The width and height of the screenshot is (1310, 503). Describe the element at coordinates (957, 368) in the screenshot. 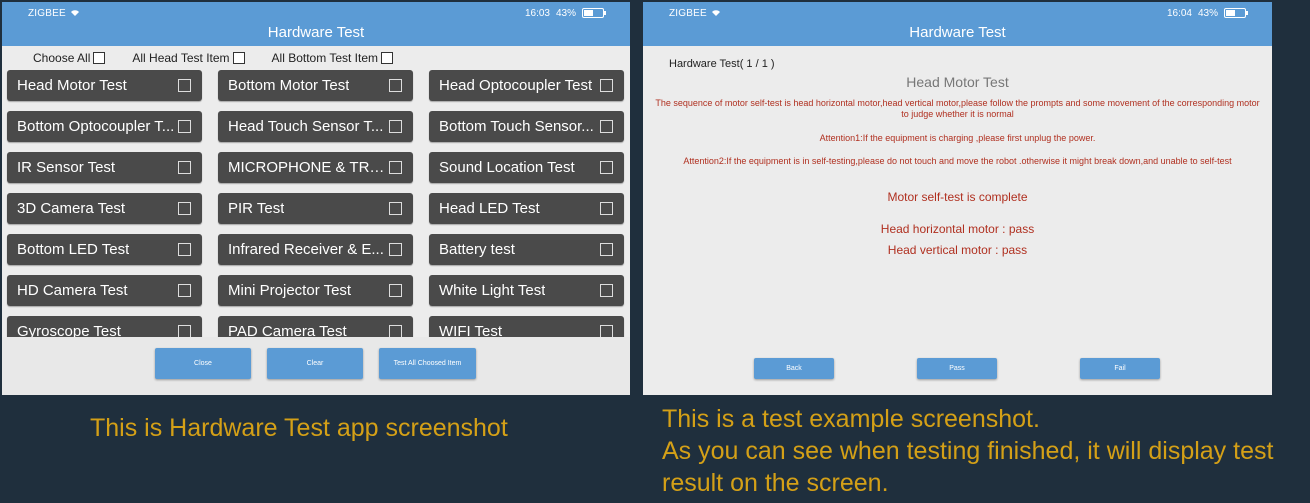

I see `pass-button: Pass` at that location.